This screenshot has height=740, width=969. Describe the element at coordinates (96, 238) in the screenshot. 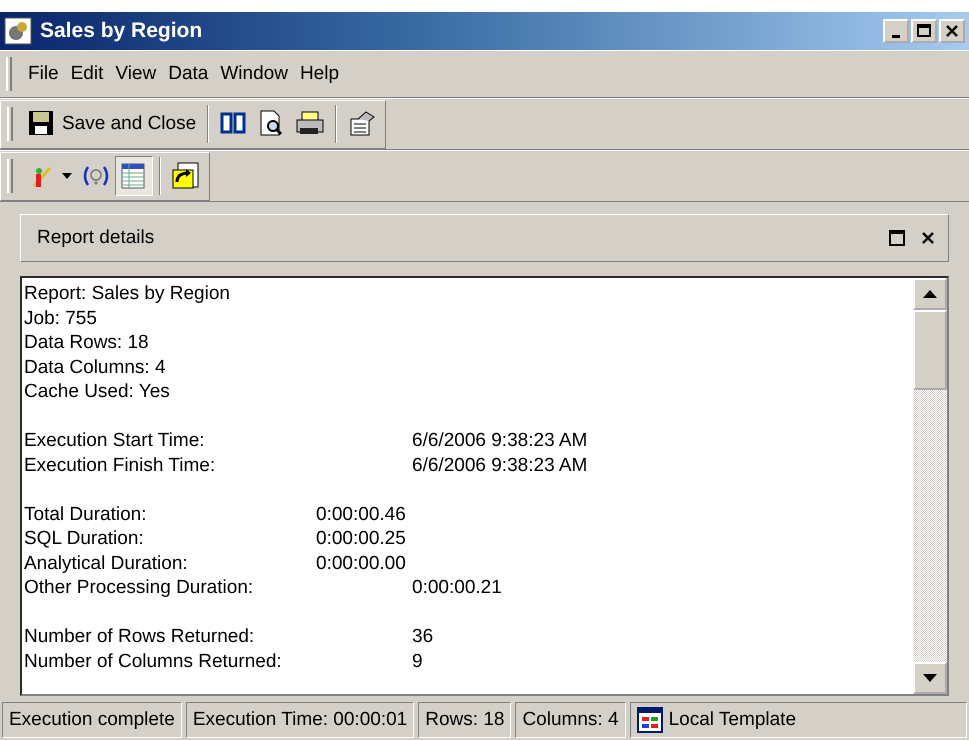

I see `panel-title: Report details` at that location.